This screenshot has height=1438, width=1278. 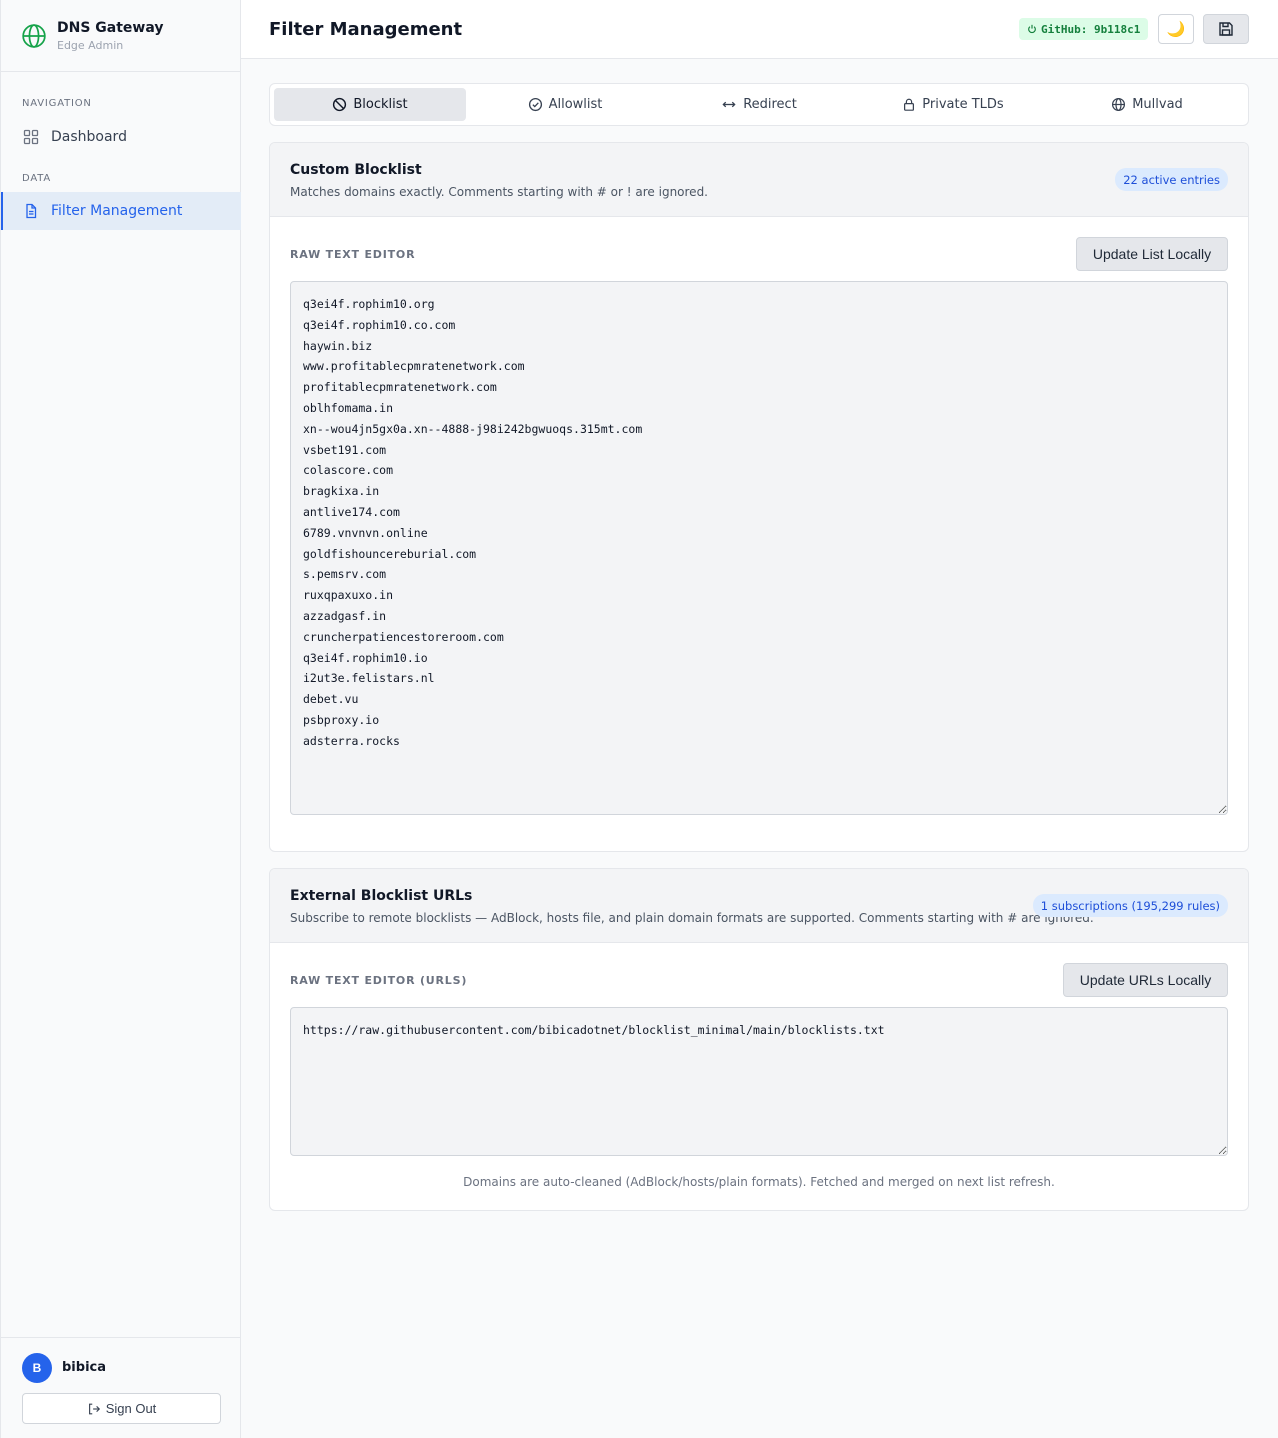 I want to click on update-list-button: Update List Locally, so click(x=1152, y=254).